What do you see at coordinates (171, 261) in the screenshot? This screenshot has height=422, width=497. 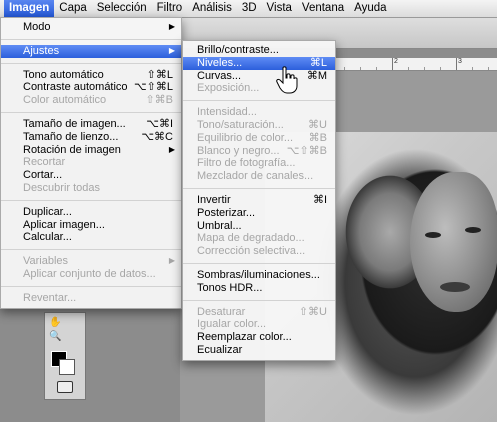 I see `submenu-arrow-icon: ▶` at bounding box center [171, 261].